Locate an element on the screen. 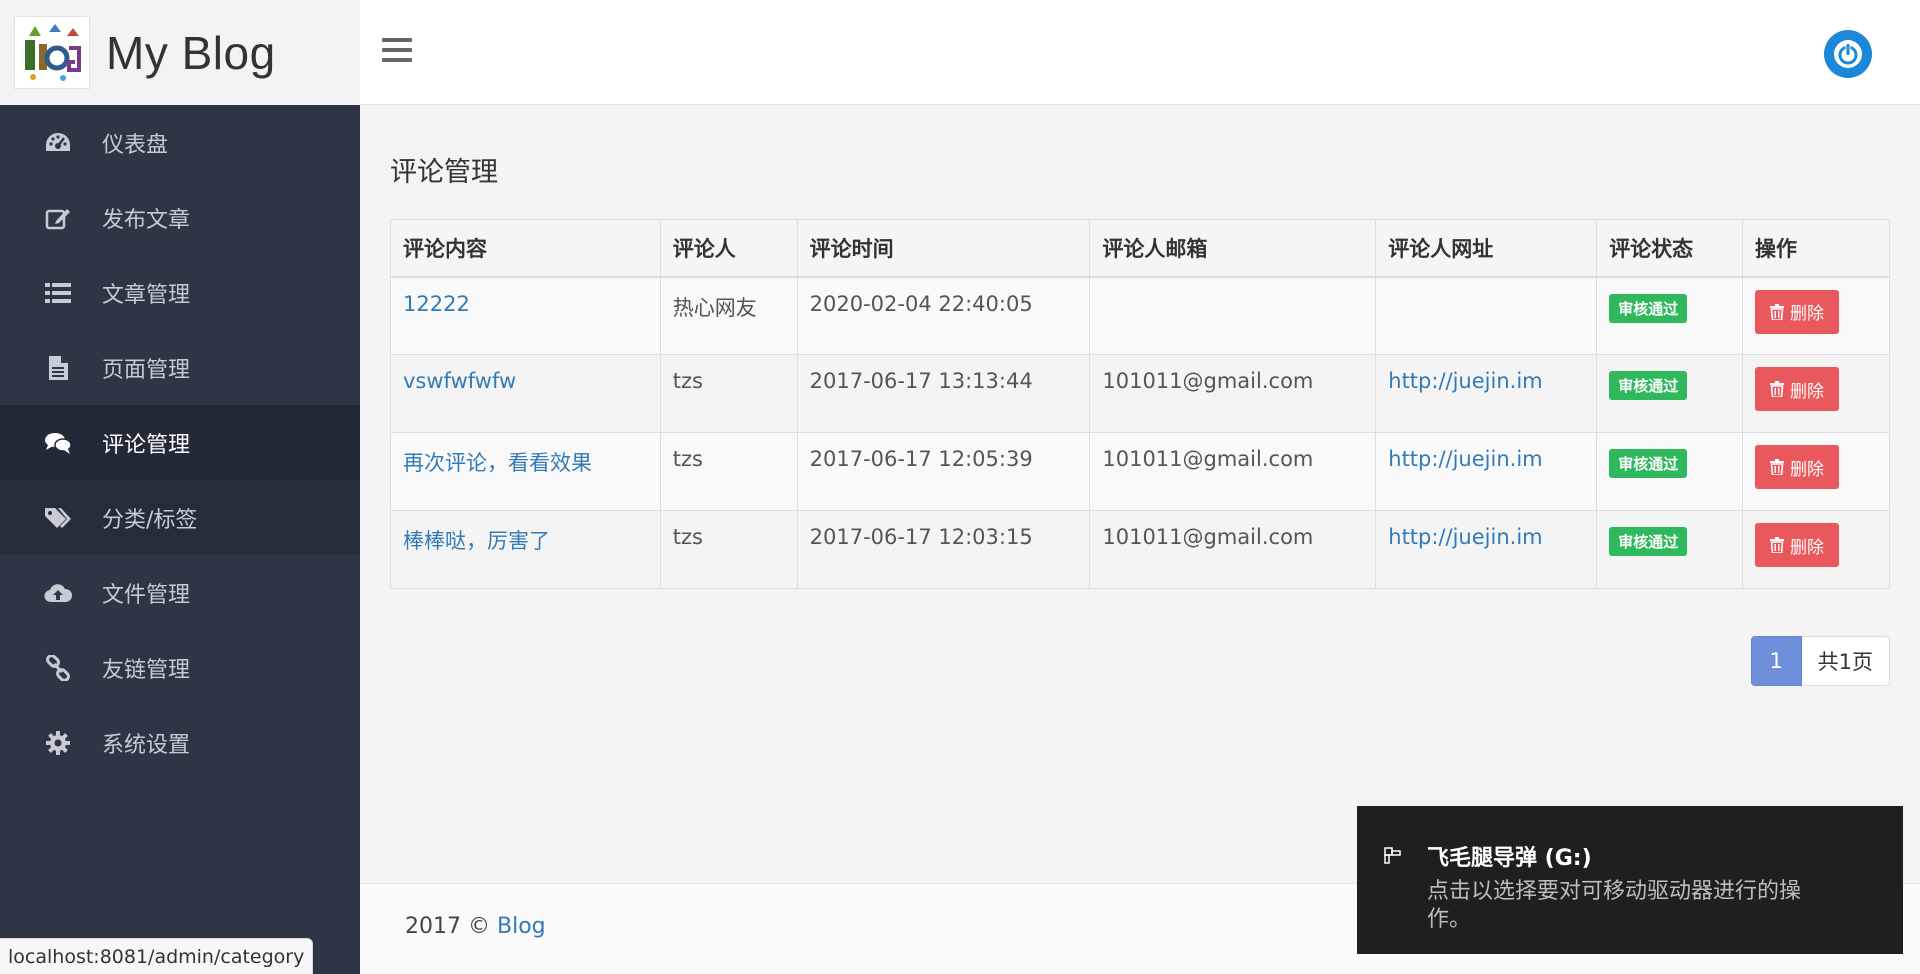 The image size is (1920, 974). comment-time: 2017-06-17 12:05:39 is located at coordinates (943, 471).